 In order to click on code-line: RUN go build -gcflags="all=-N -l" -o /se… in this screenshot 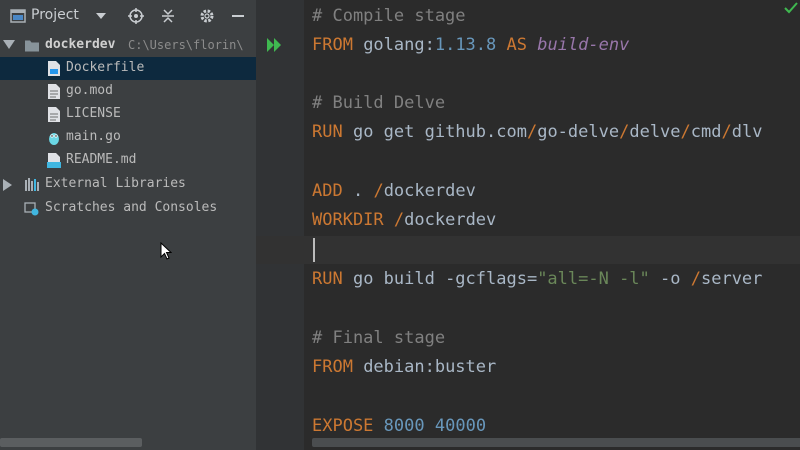, I will do `click(537, 279)`.